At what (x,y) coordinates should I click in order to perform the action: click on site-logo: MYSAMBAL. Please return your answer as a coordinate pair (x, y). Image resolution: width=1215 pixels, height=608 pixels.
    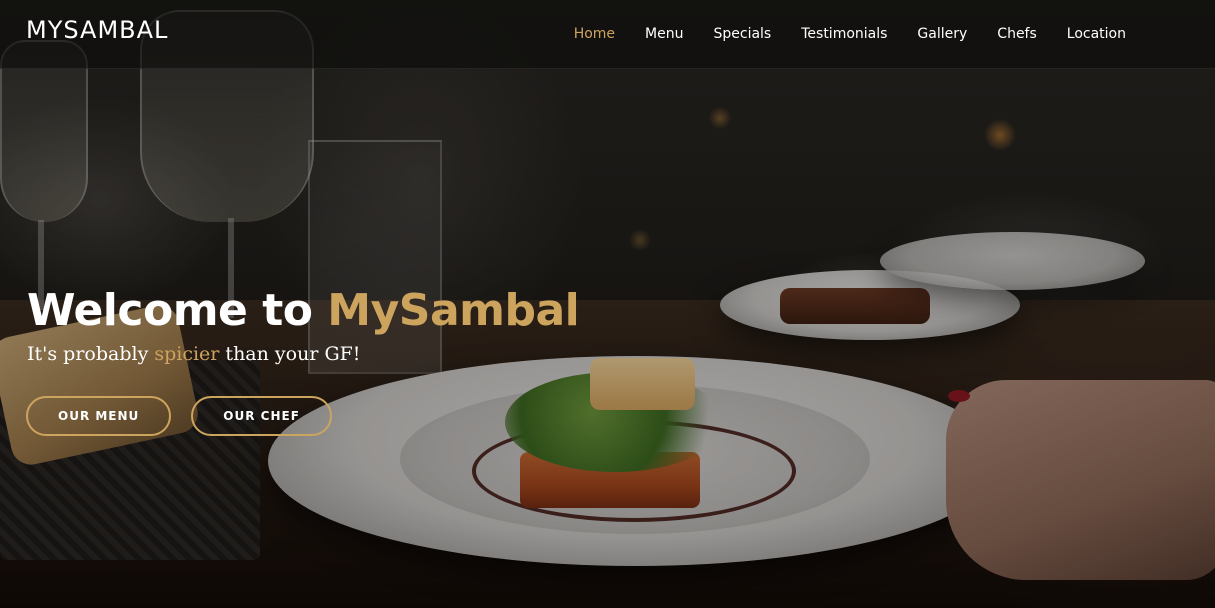
    Looking at the image, I should click on (97, 30).